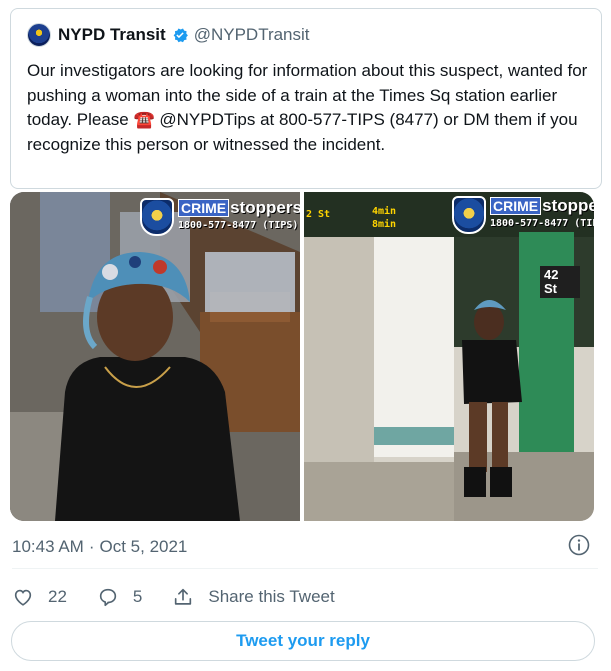  I want to click on tweet-your-reply-button: Tweet your reply, so click(303, 641).